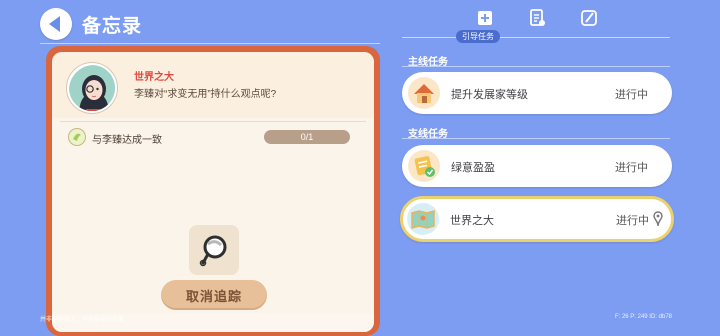  What do you see at coordinates (424, 93) in the screenshot?
I see `house-icon` at bounding box center [424, 93].